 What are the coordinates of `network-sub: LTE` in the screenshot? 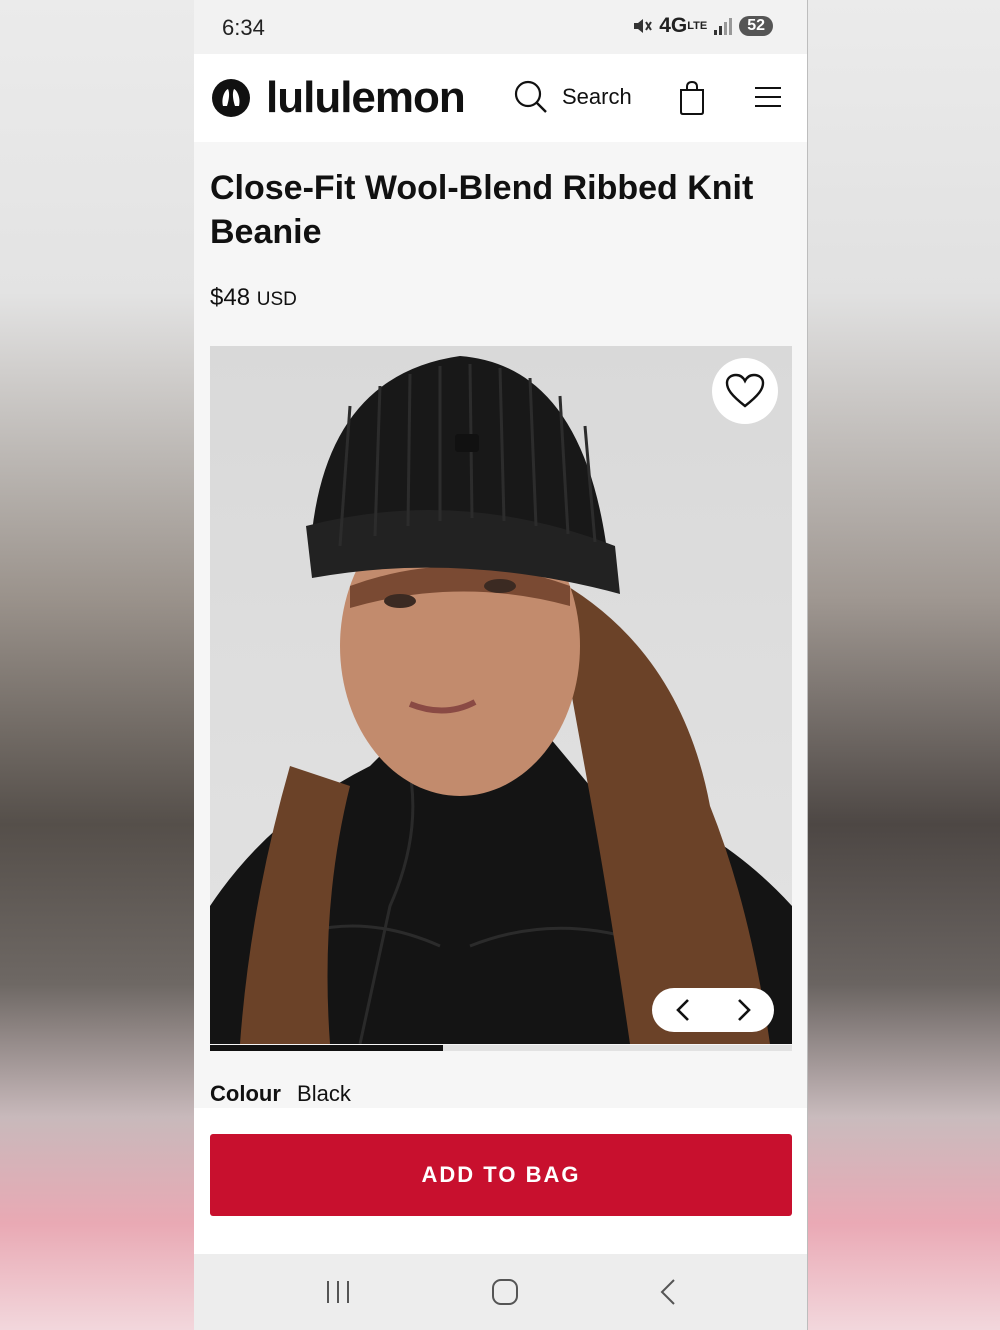 It's located at (697, 26).